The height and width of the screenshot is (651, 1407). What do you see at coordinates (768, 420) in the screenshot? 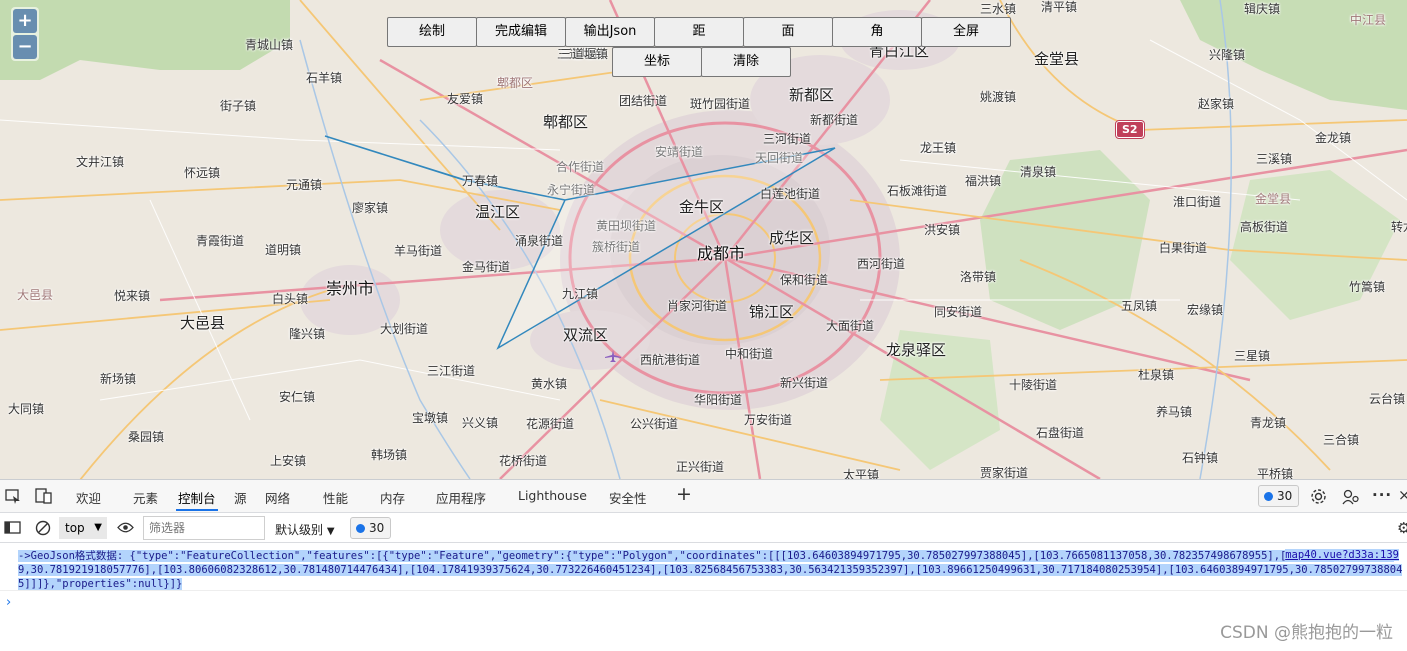
I see `map-place-label: 万安街道` at bounding box center [768, 420].